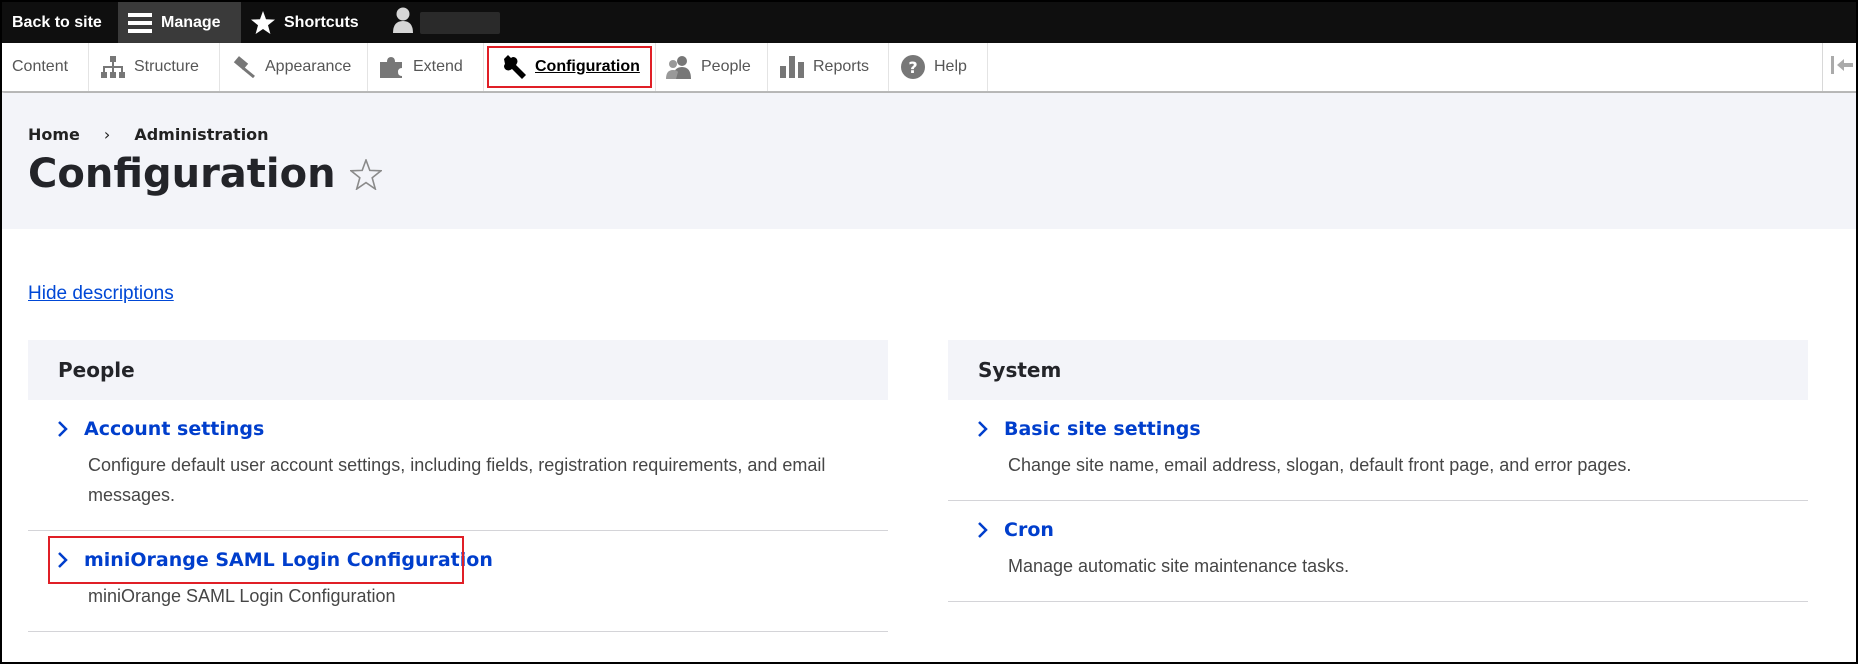 This screenshot has height=664, width=1858. I want to click on collapse-icon, so click(1841, 67).